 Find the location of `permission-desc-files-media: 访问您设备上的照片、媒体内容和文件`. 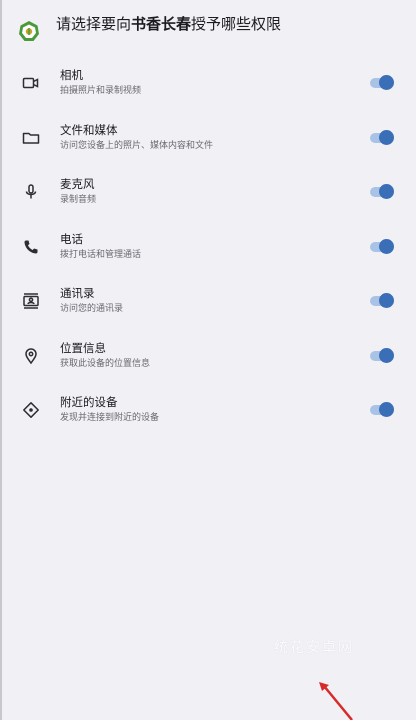

permission-desc-files-media: 访问您设备上的照片、媒体内容和文件 is located at coordinates (137, 145).